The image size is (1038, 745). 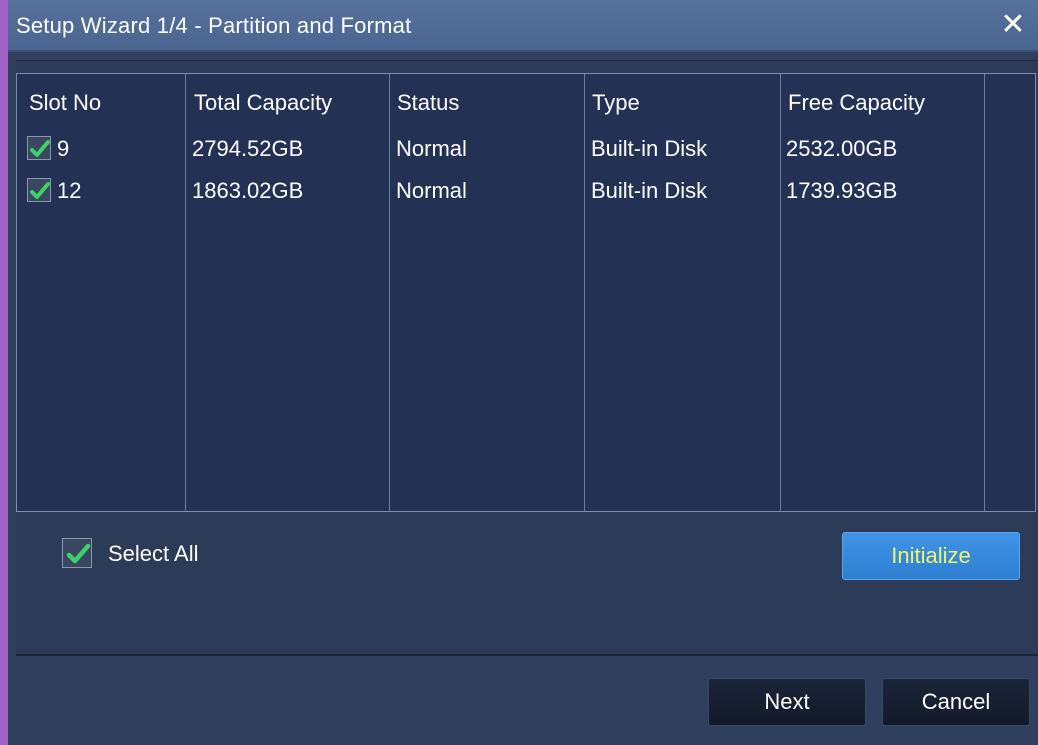 What do you see at coordinates (787, 702) in the screenshot?
I see `next-button: Next` at bounding box center [787, 702].